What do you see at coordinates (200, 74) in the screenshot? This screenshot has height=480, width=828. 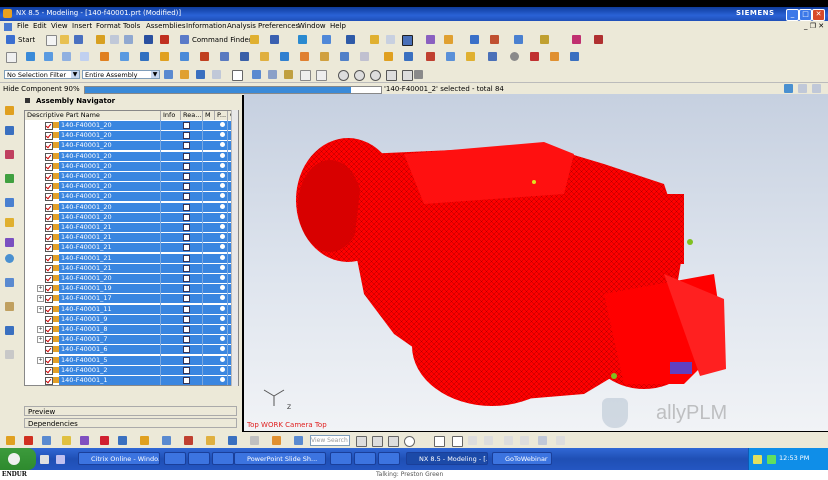 I see `snap-icon` at bounding box center [200, 74].